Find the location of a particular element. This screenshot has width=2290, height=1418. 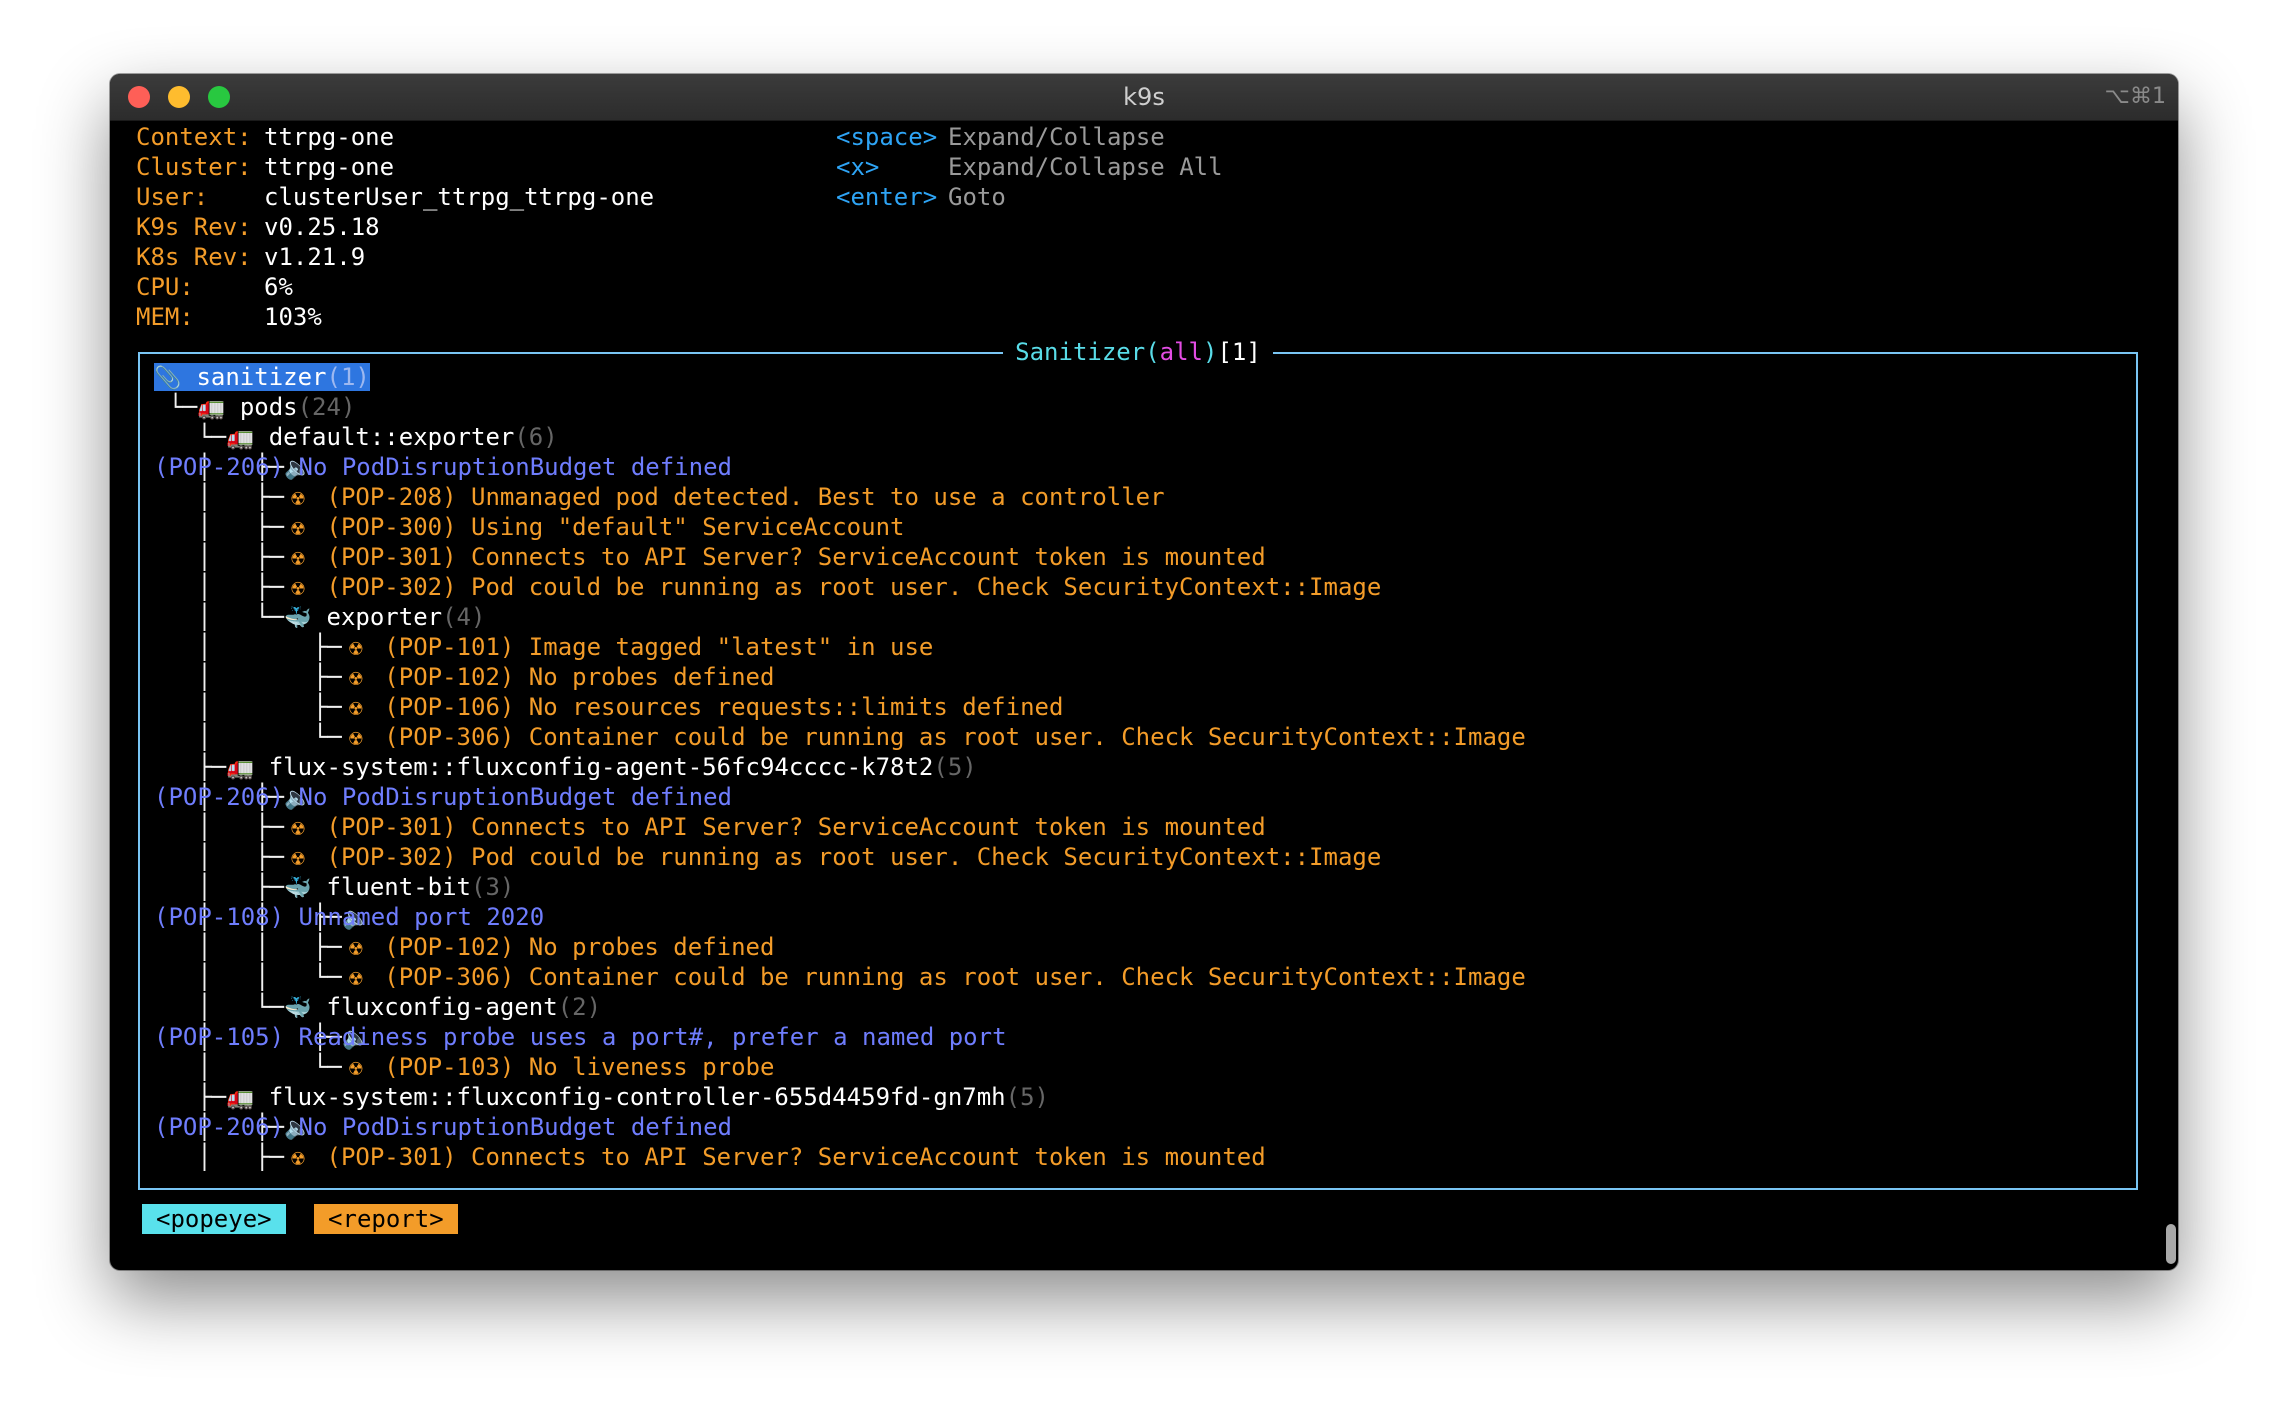

tree-connector: │ │ ├─ is located at coordinates (248, 947).